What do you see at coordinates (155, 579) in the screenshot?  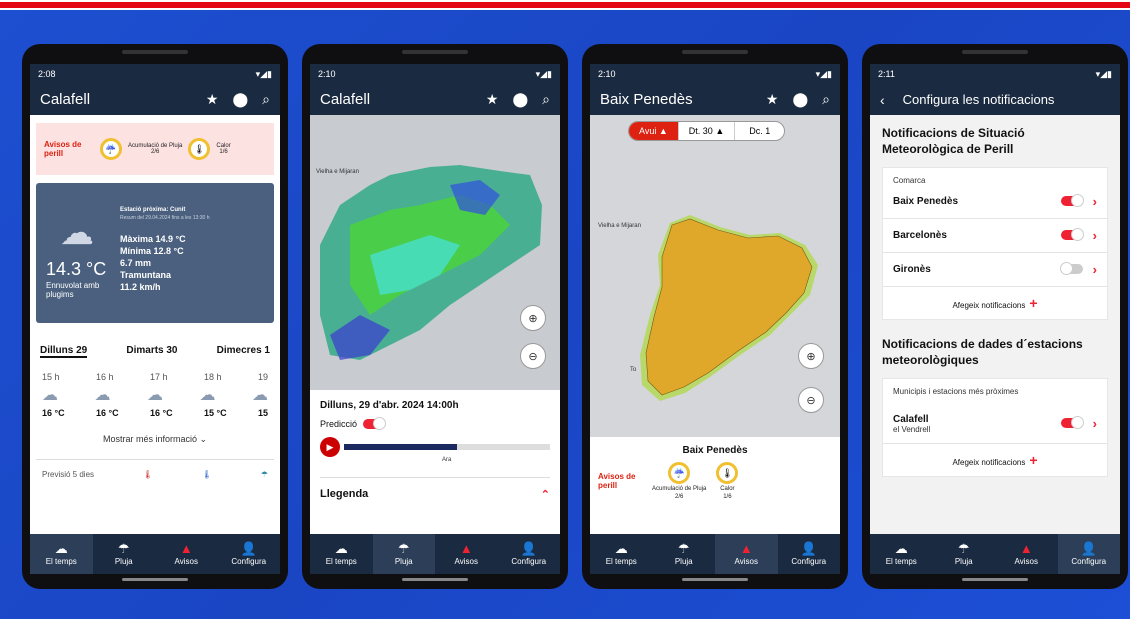 I see `home-indicator` at bounding box center [155, 579].